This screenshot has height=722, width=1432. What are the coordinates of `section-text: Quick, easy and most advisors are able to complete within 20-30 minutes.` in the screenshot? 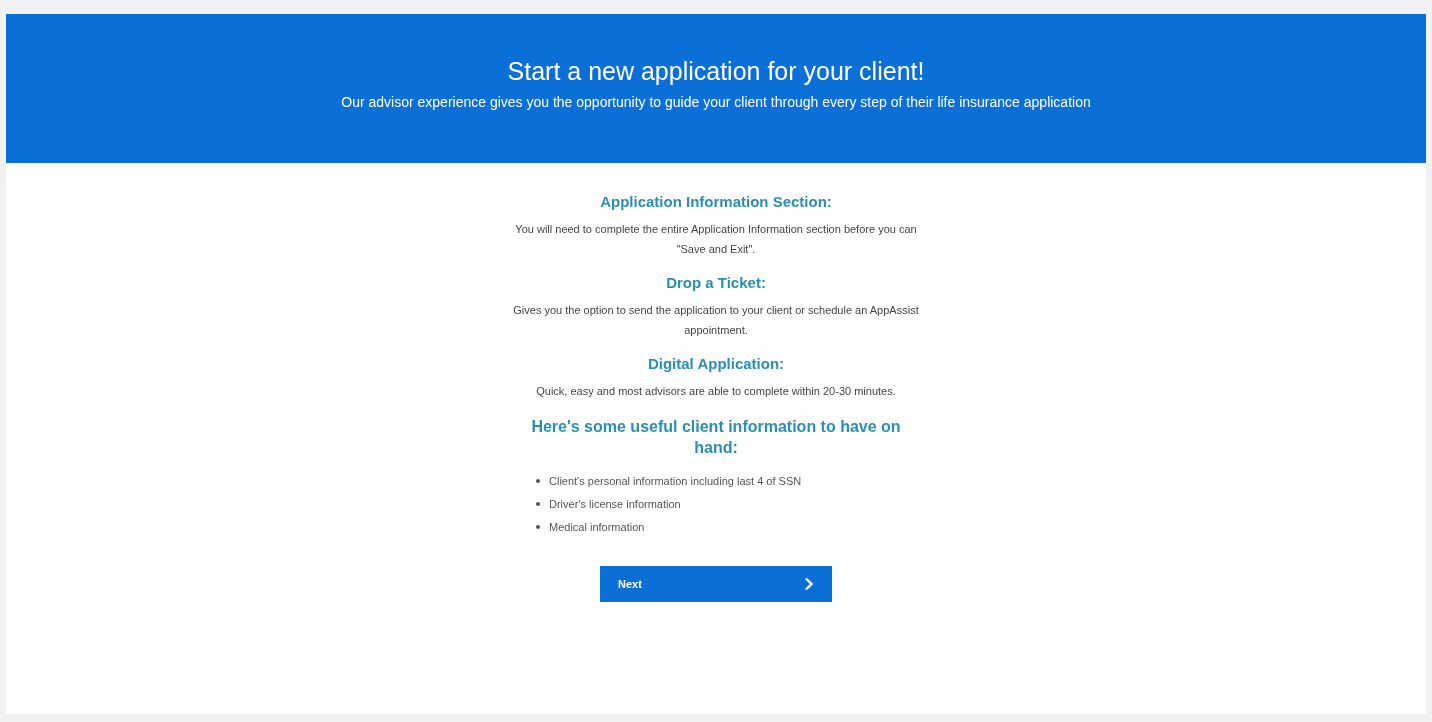 It's located at (716, 391).